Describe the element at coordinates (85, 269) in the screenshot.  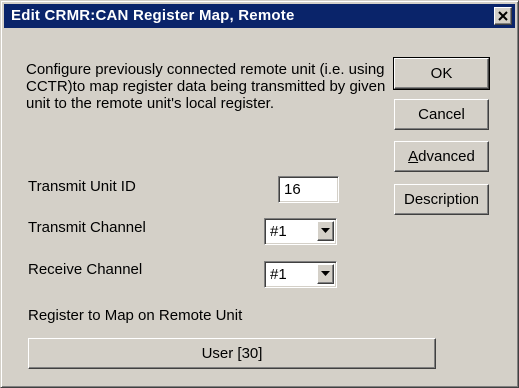
I see `receive-channel-label: Receive Channel` at that location.